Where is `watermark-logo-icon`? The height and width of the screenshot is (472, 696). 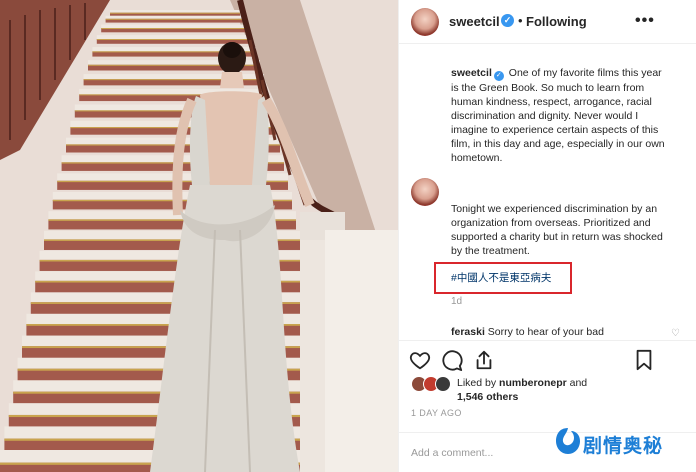 watermark-logo-icon is located at coordinates (568, 441).